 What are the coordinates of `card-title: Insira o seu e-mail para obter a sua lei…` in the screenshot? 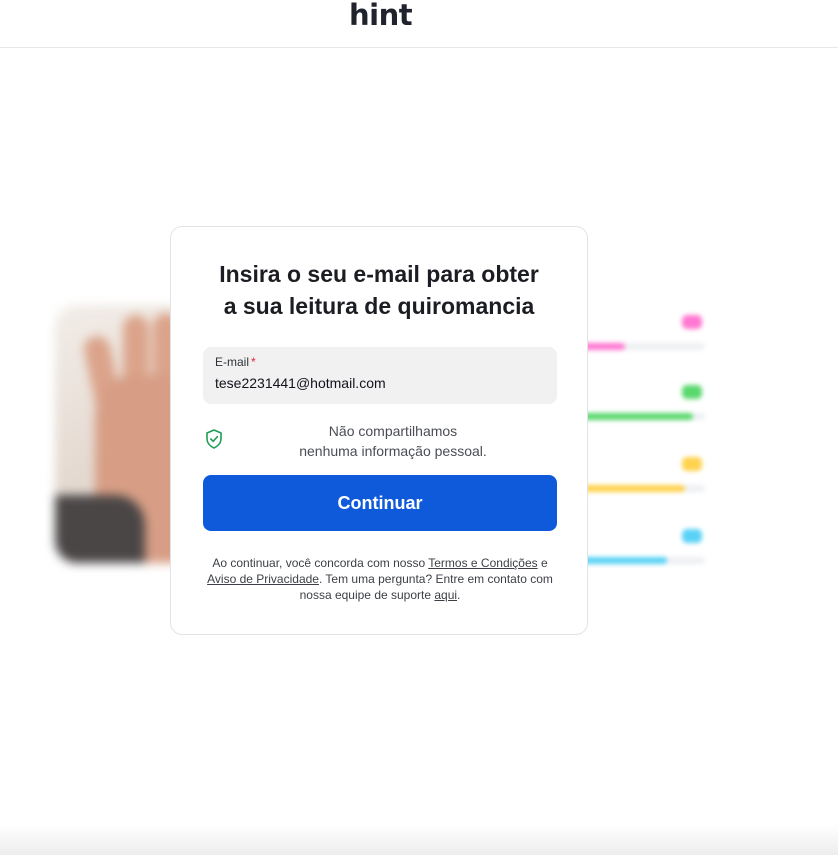 It's located at (379, 290).